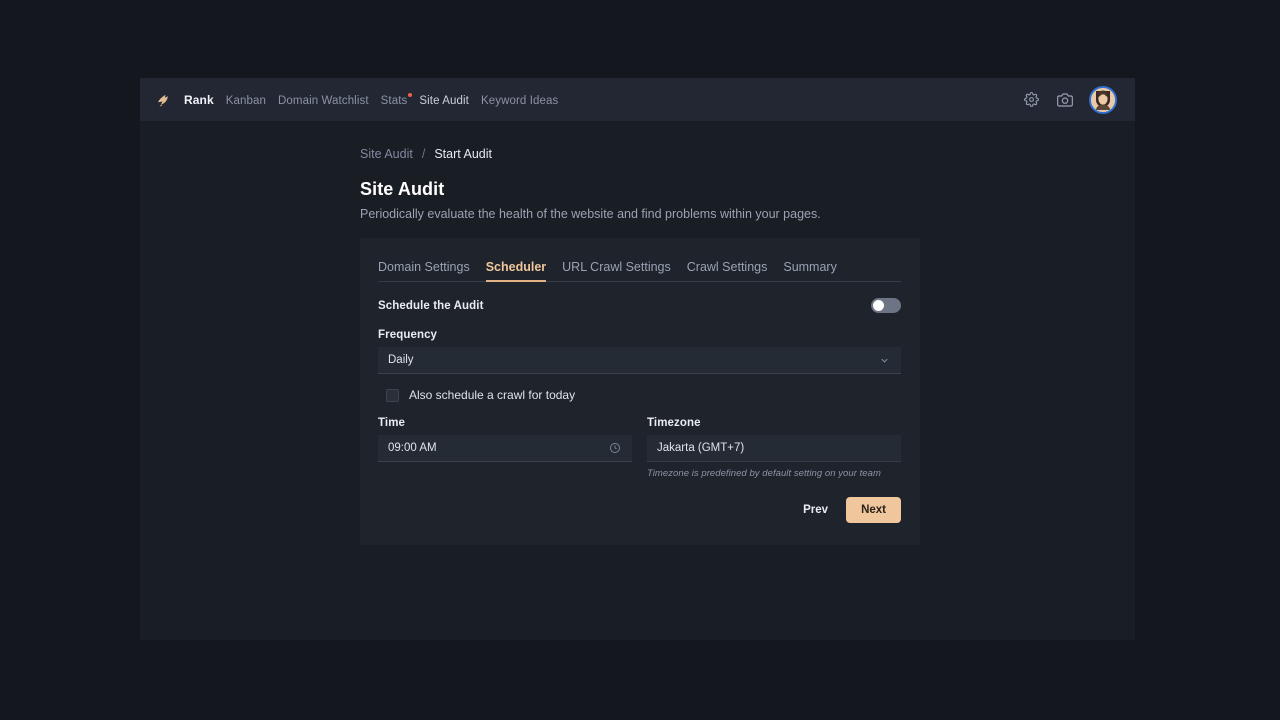  Describe the element at coordinates (674, 423) in the screenshot. I see `timezone-label: Timezone` at that location.